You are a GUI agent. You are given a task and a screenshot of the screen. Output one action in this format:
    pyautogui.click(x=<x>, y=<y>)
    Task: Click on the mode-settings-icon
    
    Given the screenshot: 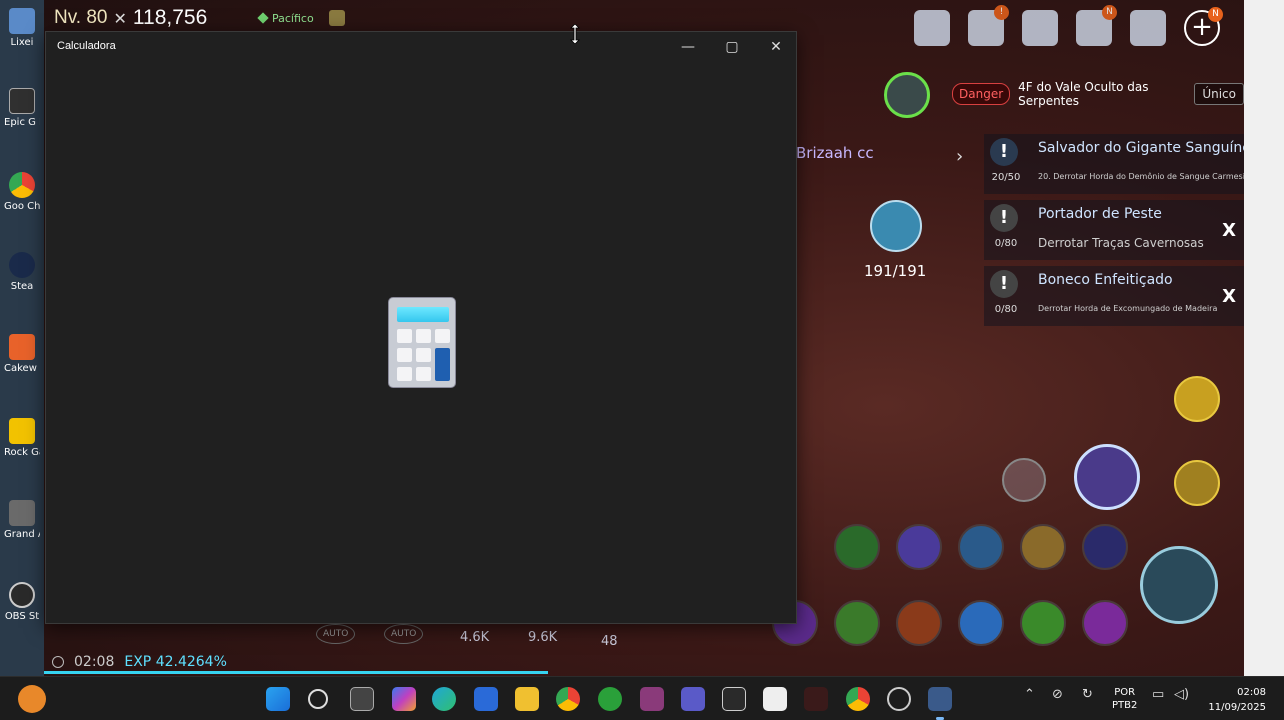 What is the action you would take?
    pyautogui.click(x=336, y=18)
    